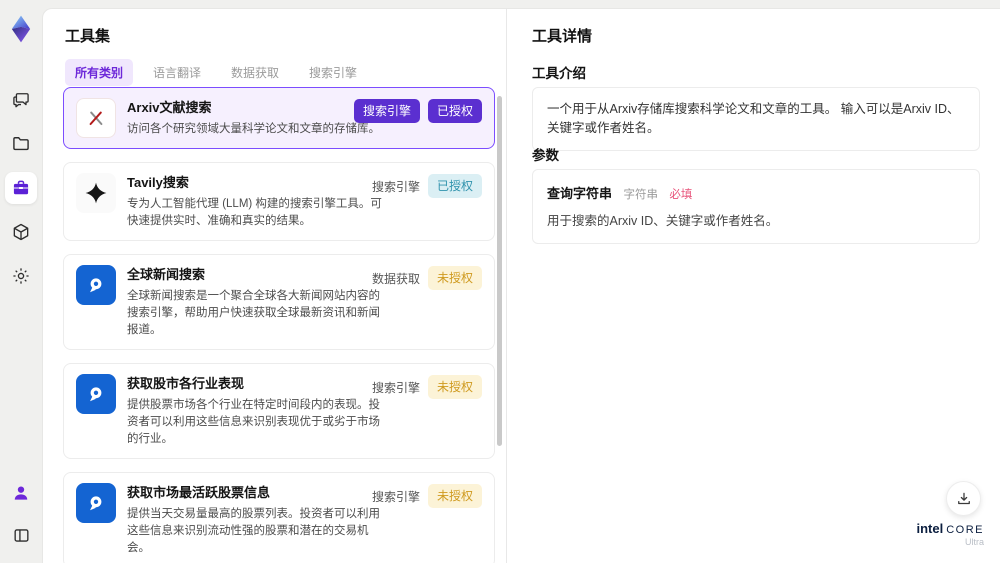 The image size is (1000, 563). What do you see at coordinates (21, 29) in the screenshot?
I see `app-logo-icon` at bounding box center [21, 29].